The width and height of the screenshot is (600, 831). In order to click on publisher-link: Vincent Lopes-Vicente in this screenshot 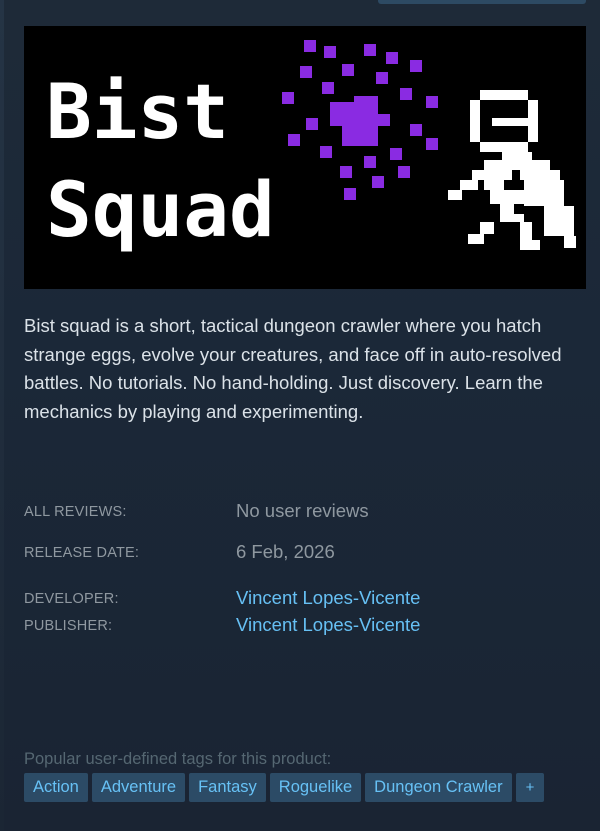, I will do `click(328, 625)`.